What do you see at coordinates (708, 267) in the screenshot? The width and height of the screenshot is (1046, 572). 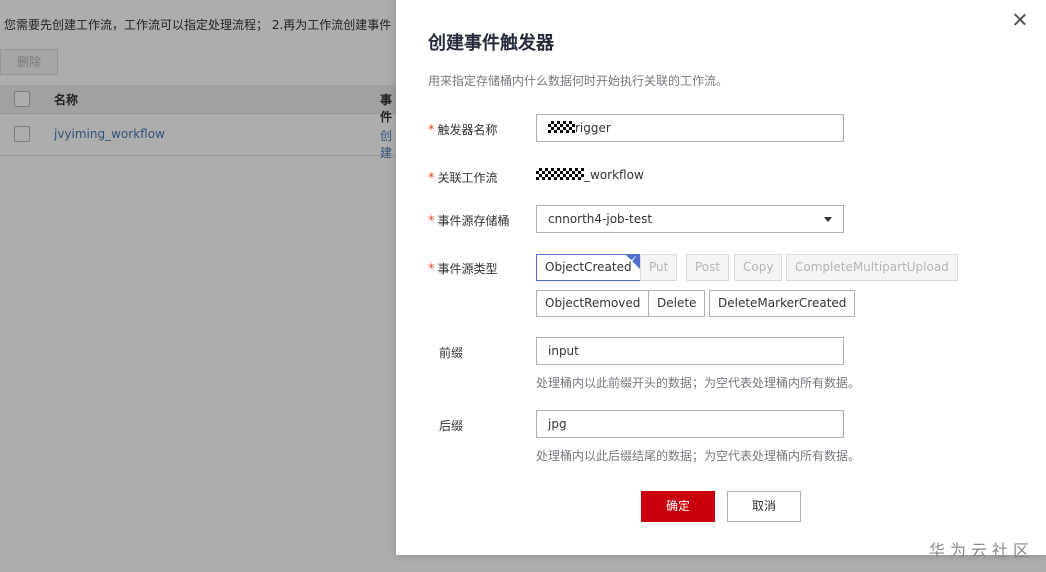 I see `event-option-post: Post` at bounding box center [708, 267].